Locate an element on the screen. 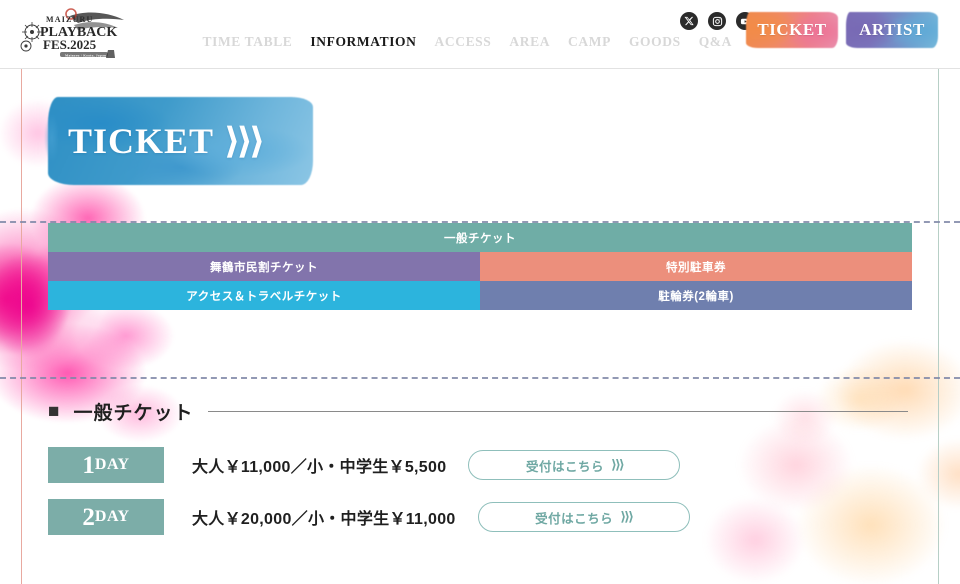  page-title: TICKET ⟩⟩⟩ is located at coordinates (166, 141).